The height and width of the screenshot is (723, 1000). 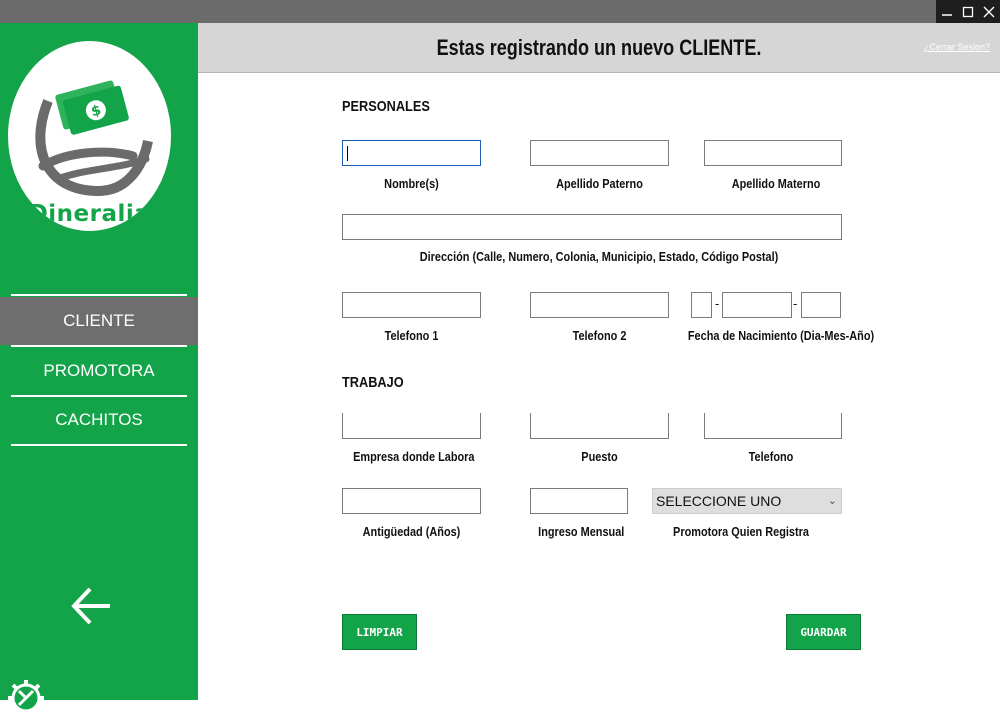 I want to click on promotora-select: SELECCIONE UNO ⌄, so click(x=747, y=501).